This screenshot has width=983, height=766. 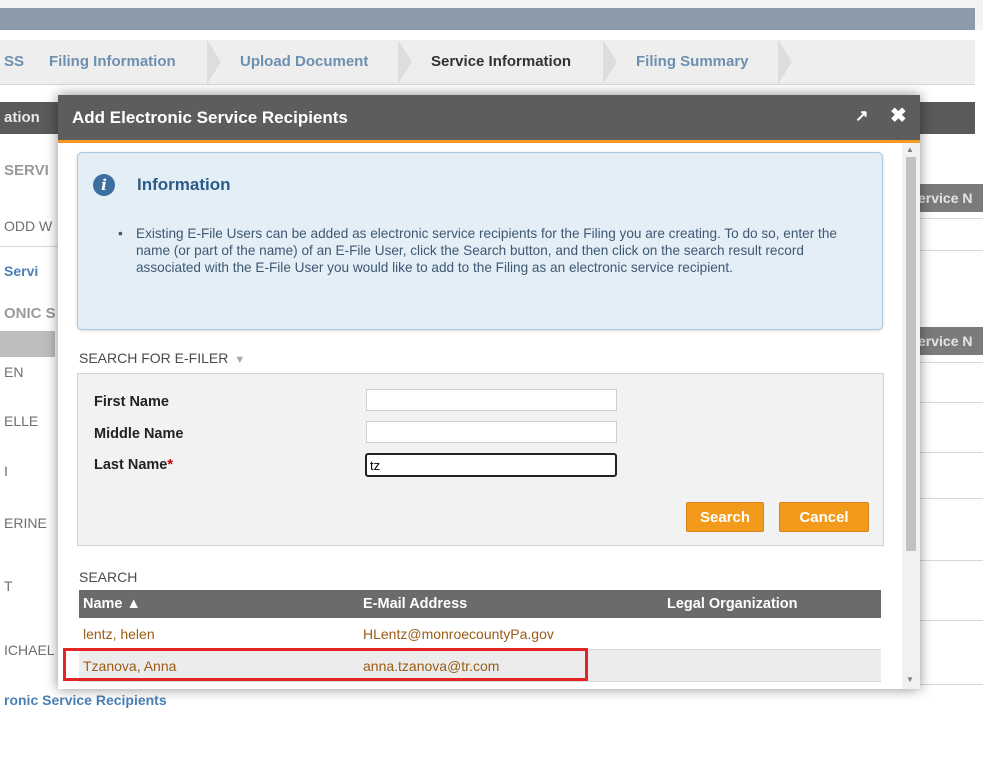 What do you see at coordinates (27, 344) in the screenshot?
I see `bg-table-header` at bounding box center [27, 344].